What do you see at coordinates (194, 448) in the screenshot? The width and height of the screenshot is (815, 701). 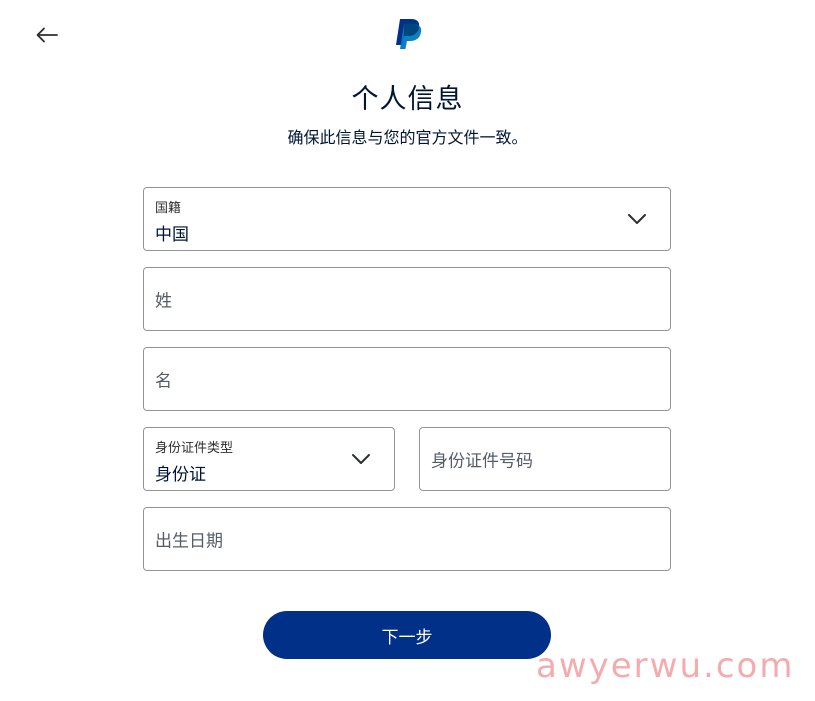 I see `id-type-label: 身份证件类型` at bounding box center [194, 448].